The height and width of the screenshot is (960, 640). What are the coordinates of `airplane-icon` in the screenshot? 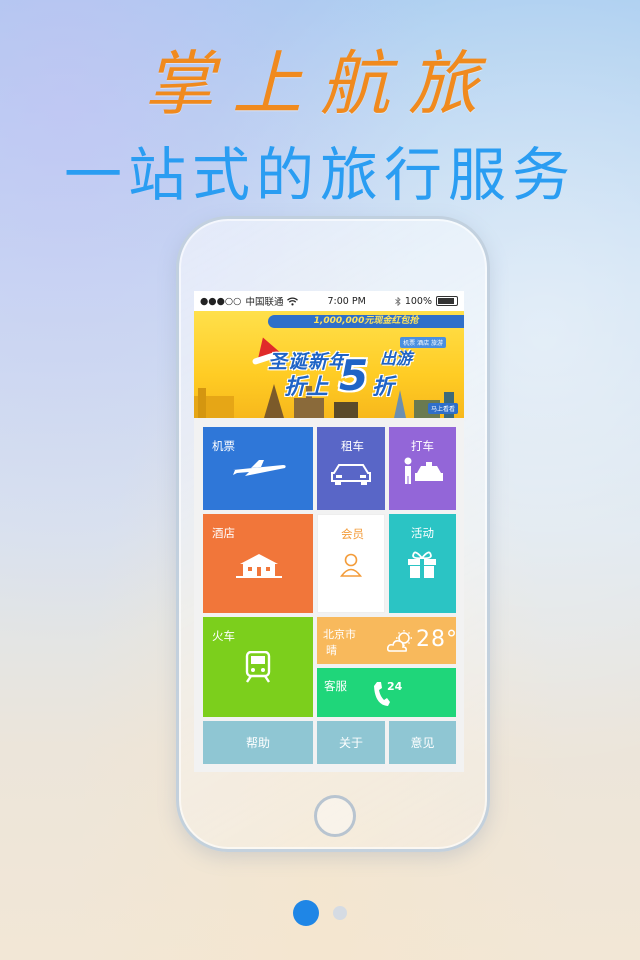 It's located at (259, 468).